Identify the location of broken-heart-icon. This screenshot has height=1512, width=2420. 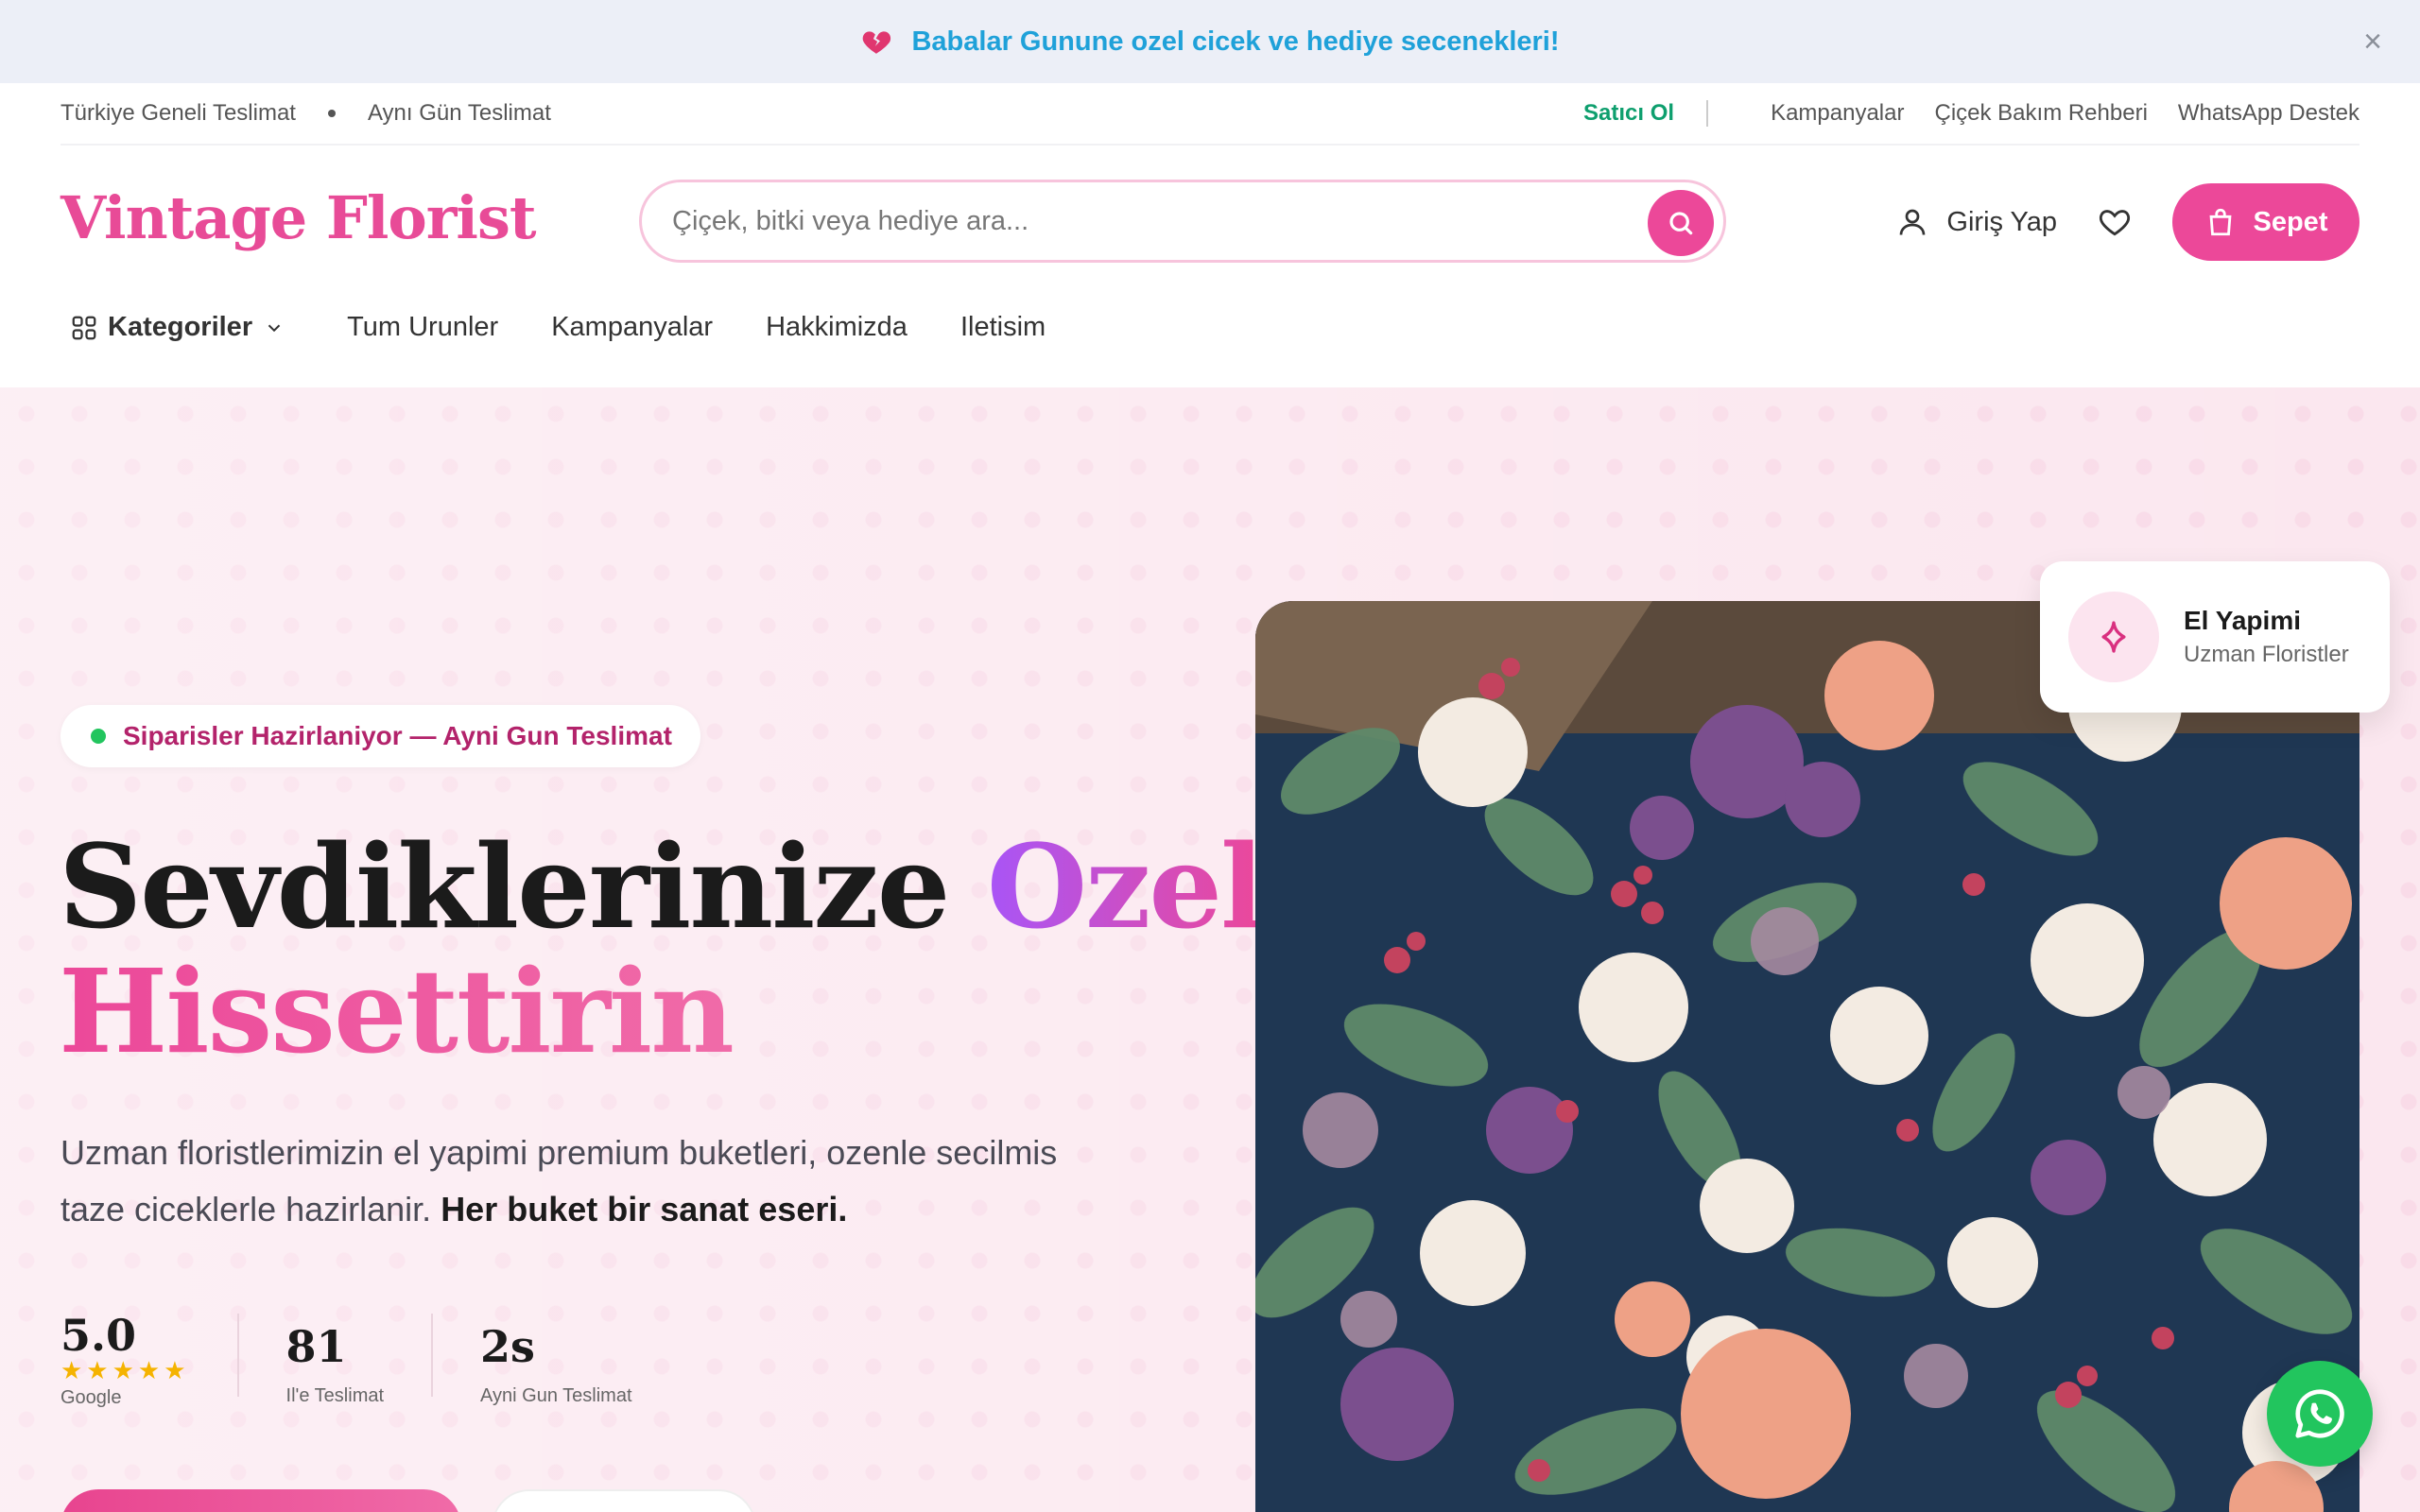
(877, 42).